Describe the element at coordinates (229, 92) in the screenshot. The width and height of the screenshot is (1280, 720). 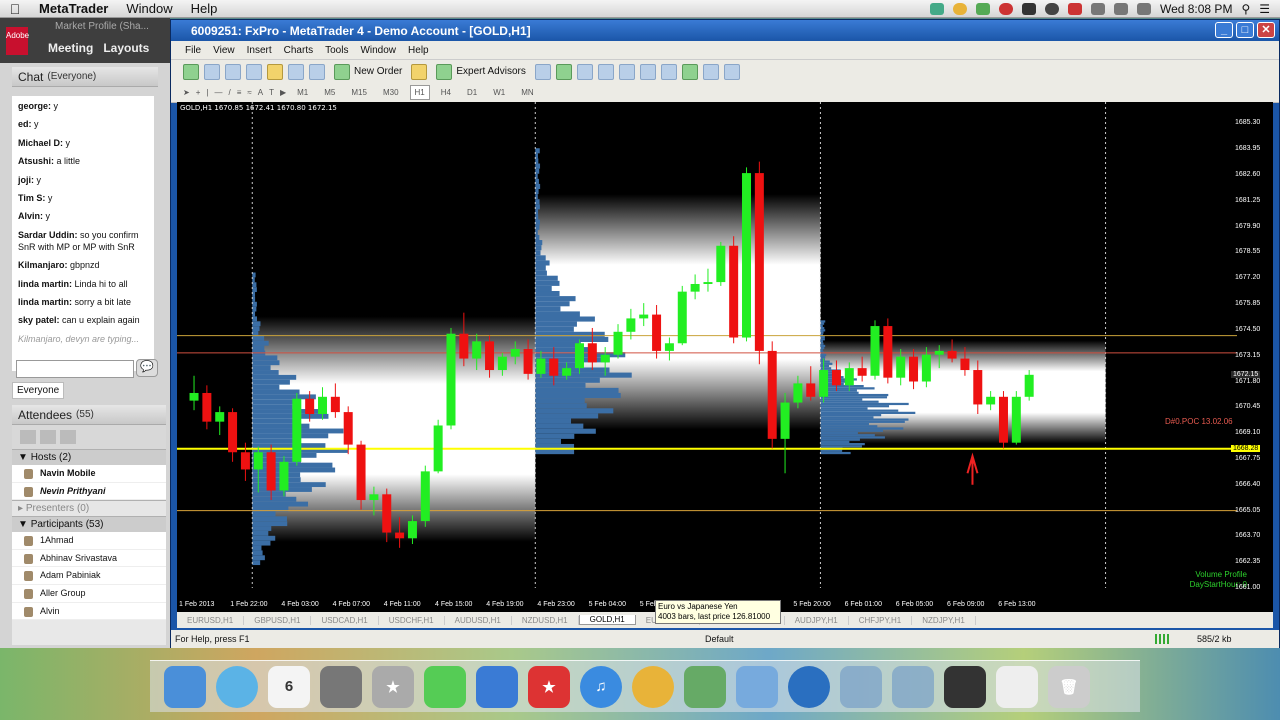
I see `trendline-icon: /` at that location.